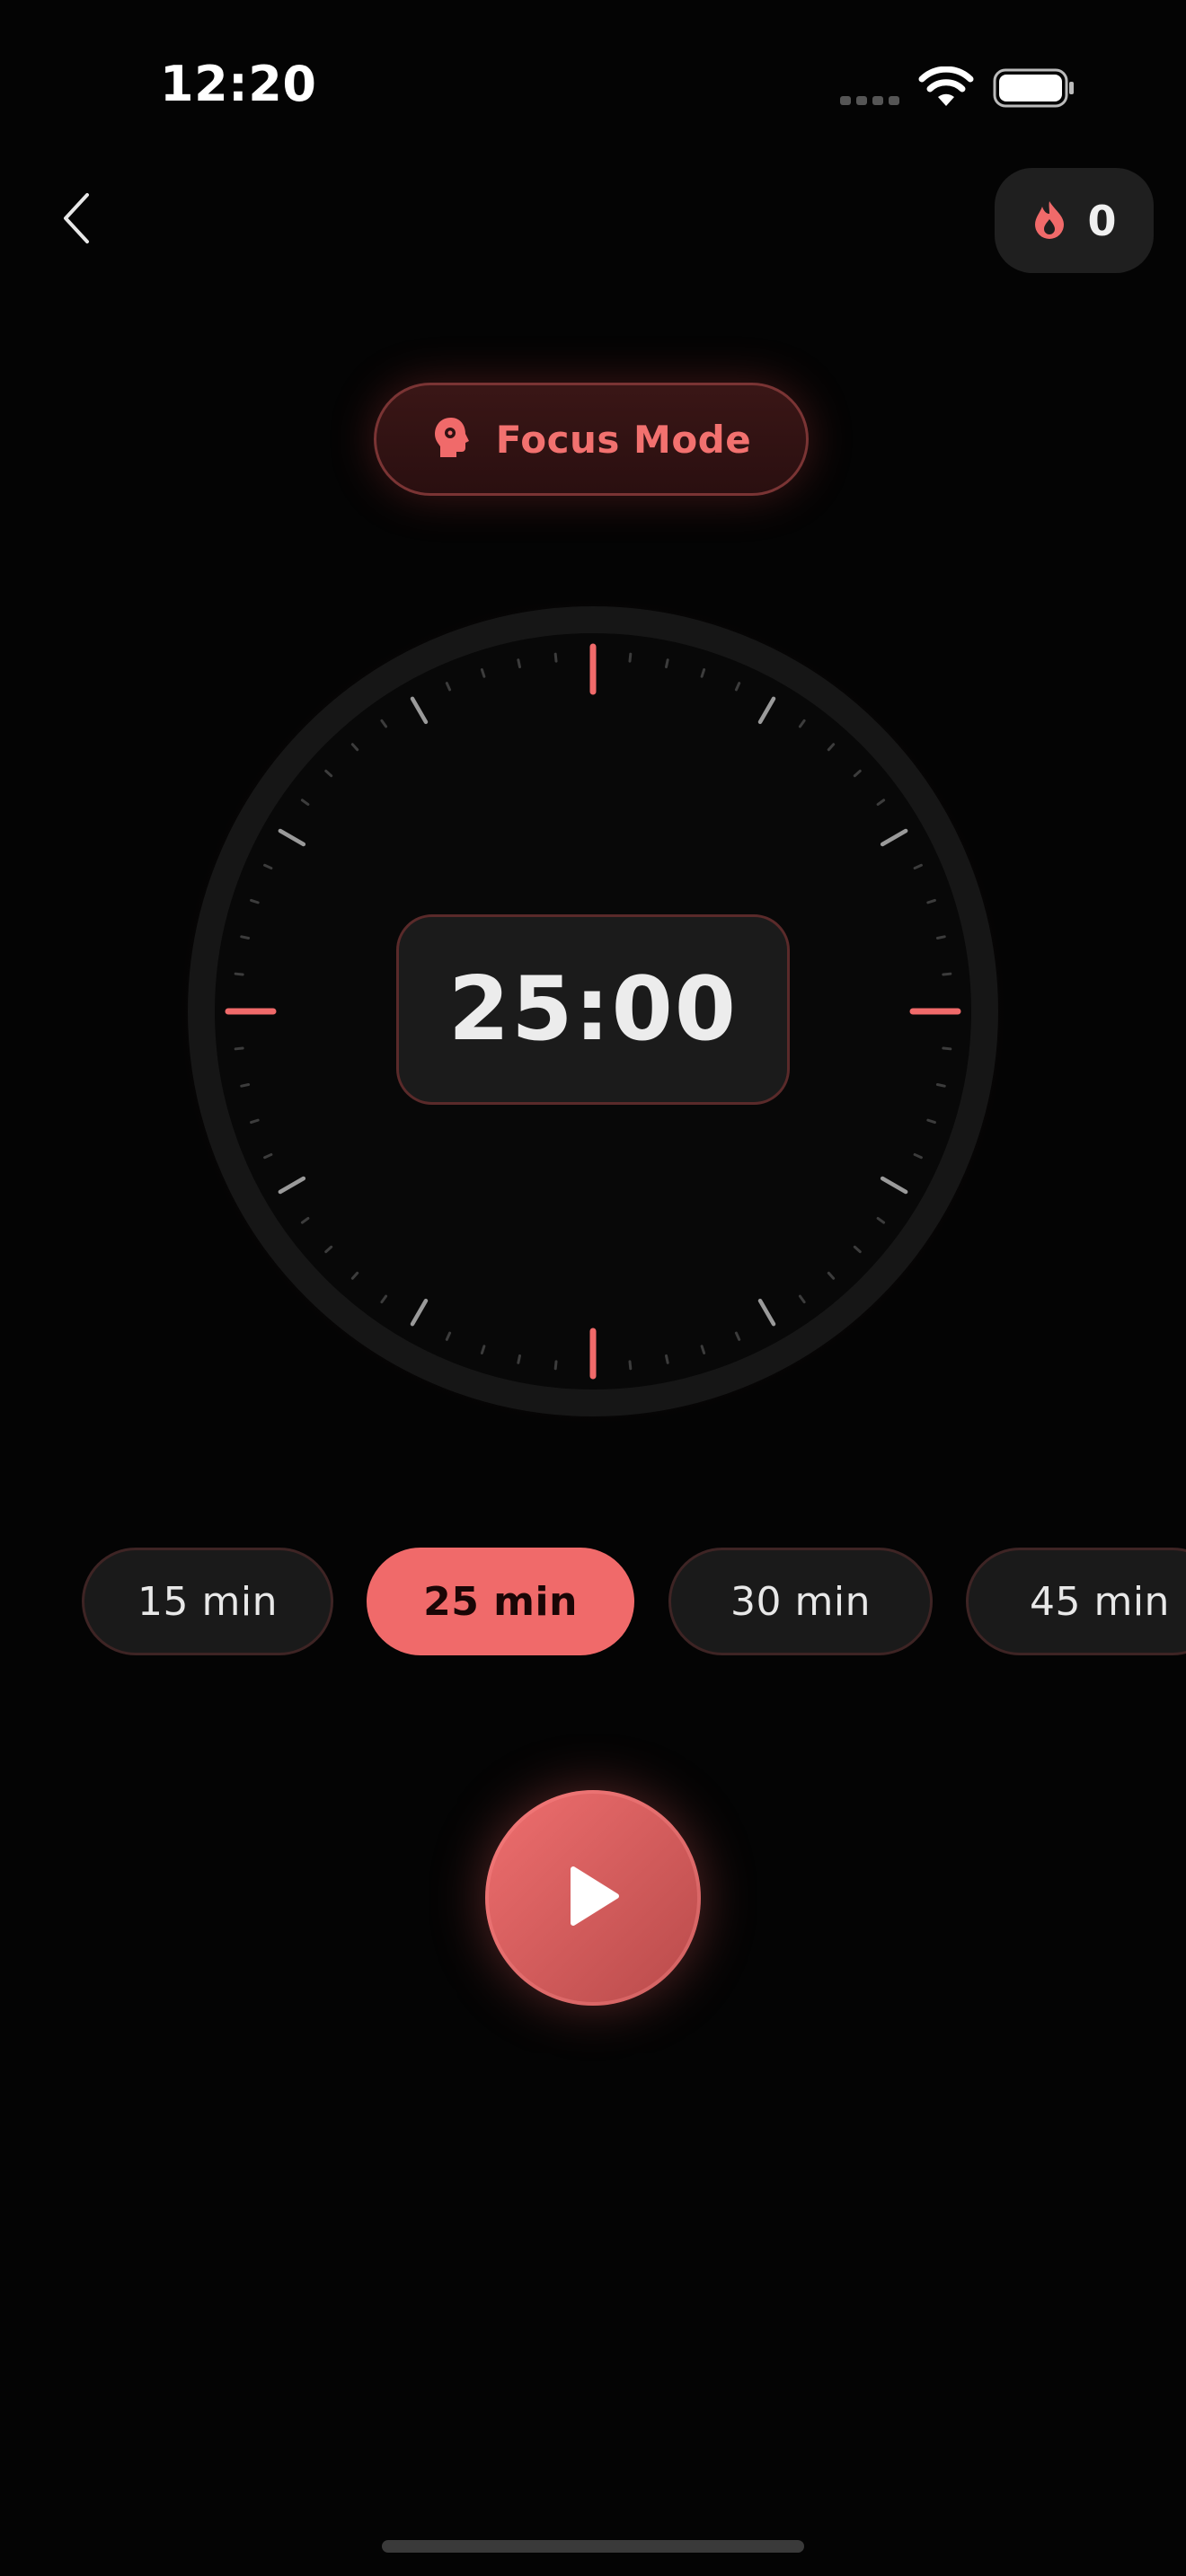  I want to click on play-icon, so click(593, 1898).